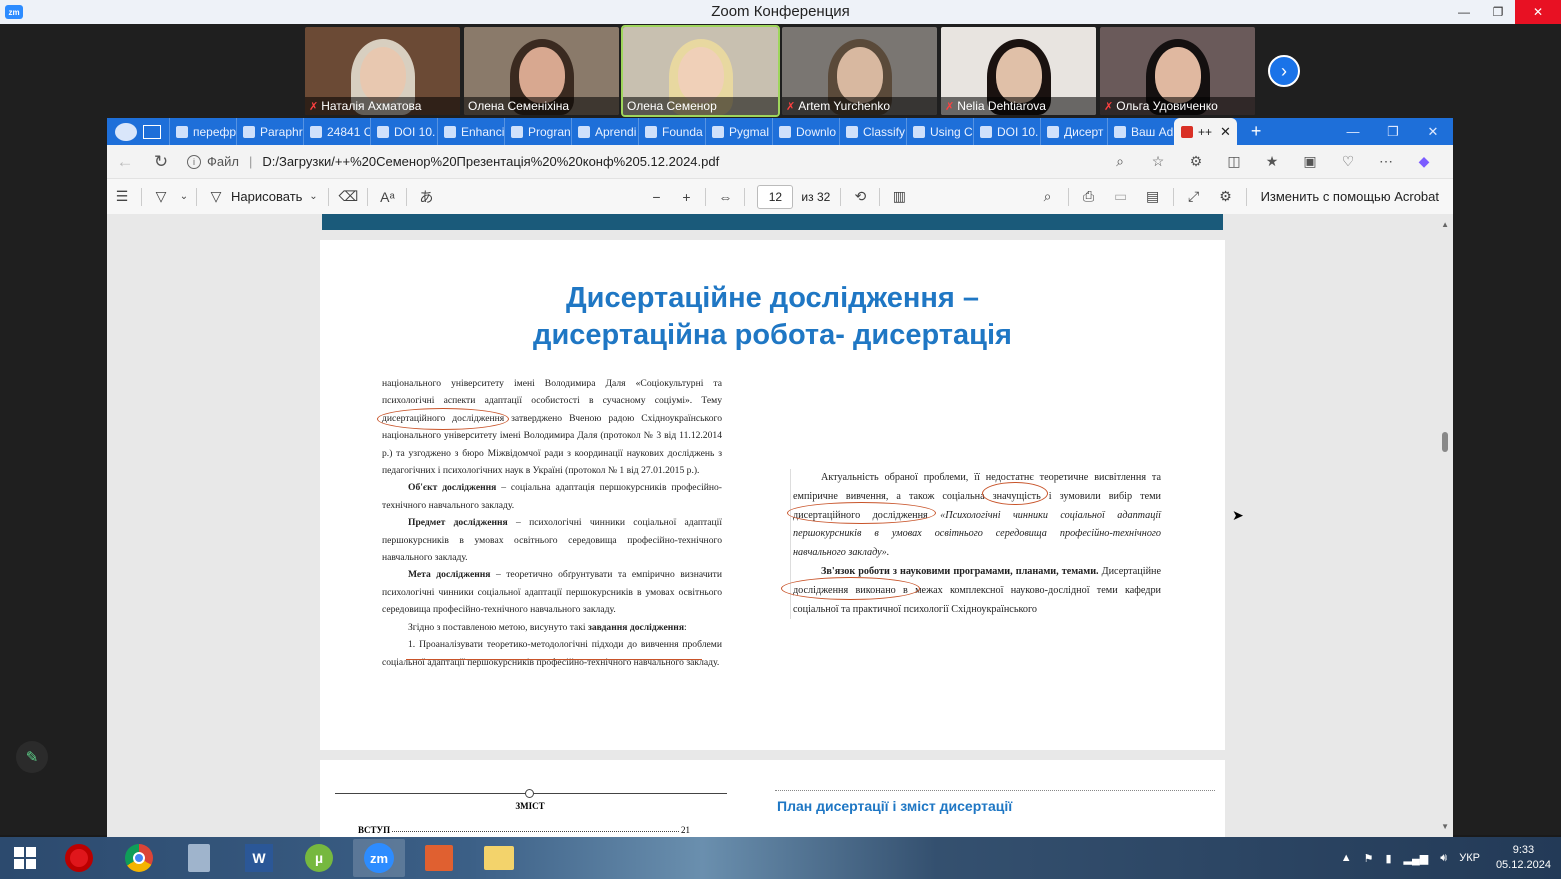 Image resolution: width=1561 pixels, height=879 pixels. I want to click on close-button: ✕, so click(1538, 12).